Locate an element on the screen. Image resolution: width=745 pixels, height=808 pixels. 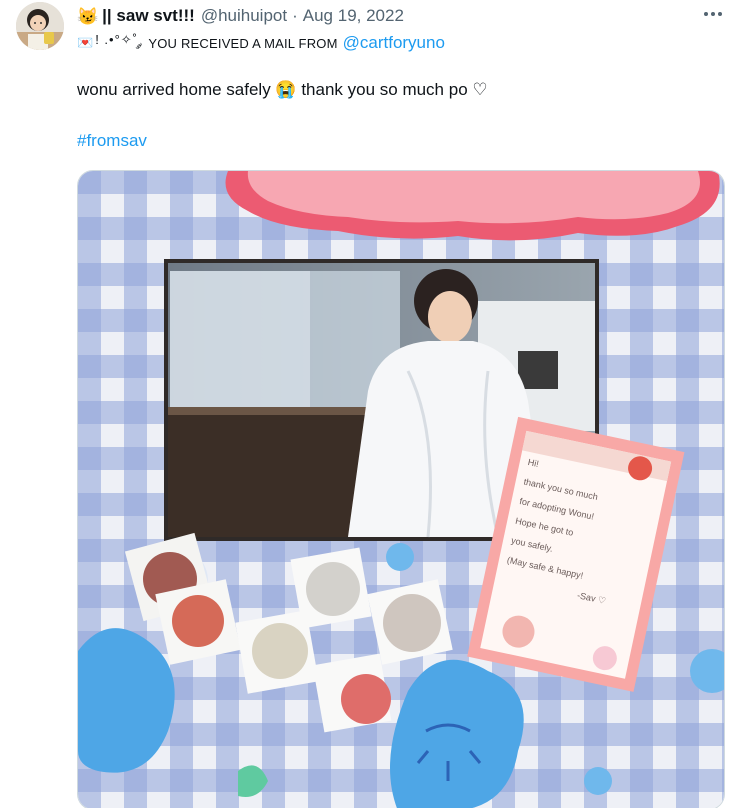
more-options-icon is located at coordinates (713, 14).